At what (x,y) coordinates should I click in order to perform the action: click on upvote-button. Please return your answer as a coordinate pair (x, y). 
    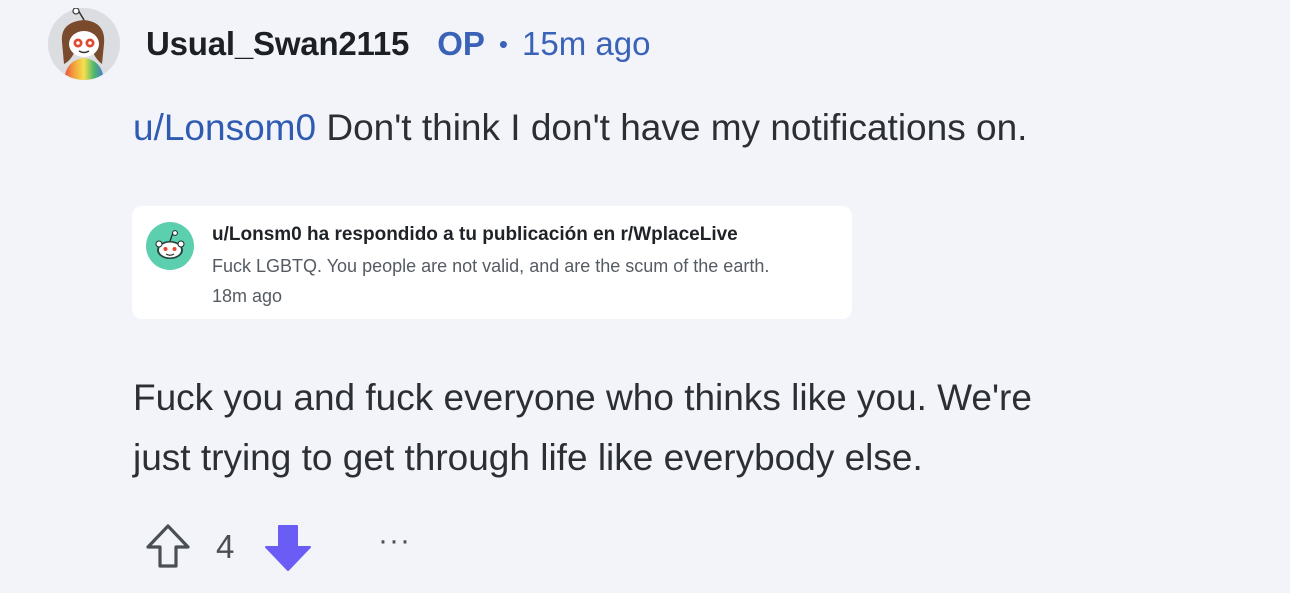
    Looking at the image, I should click on (168, 546).